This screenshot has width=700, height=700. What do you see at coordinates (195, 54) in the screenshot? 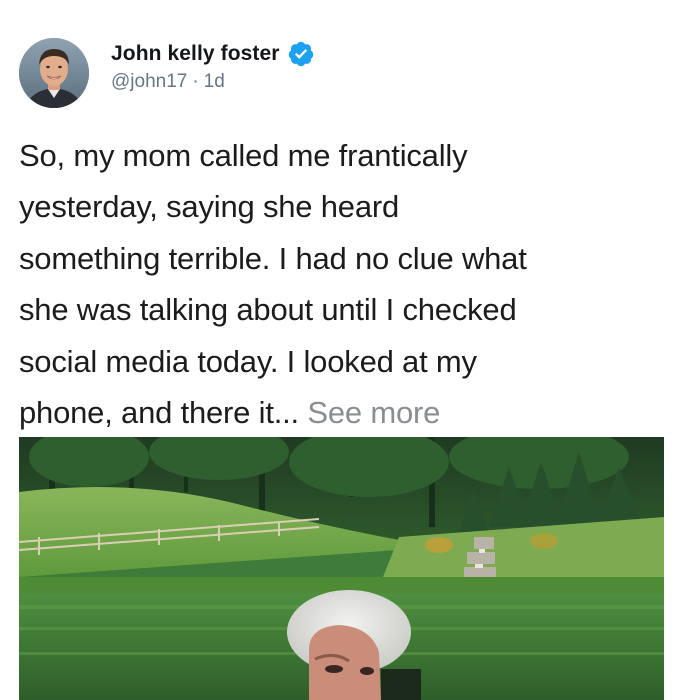
I see `author-display-name: John kelly foster` at bounding box center [195, 54].